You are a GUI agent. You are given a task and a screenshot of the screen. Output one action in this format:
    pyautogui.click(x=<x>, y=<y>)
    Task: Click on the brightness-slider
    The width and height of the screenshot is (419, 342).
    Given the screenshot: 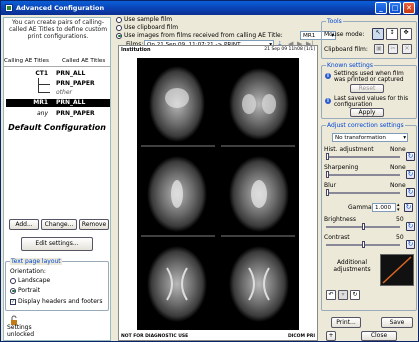 What is the action you would take?
    pyautogui.click(x=363, y=226)
    